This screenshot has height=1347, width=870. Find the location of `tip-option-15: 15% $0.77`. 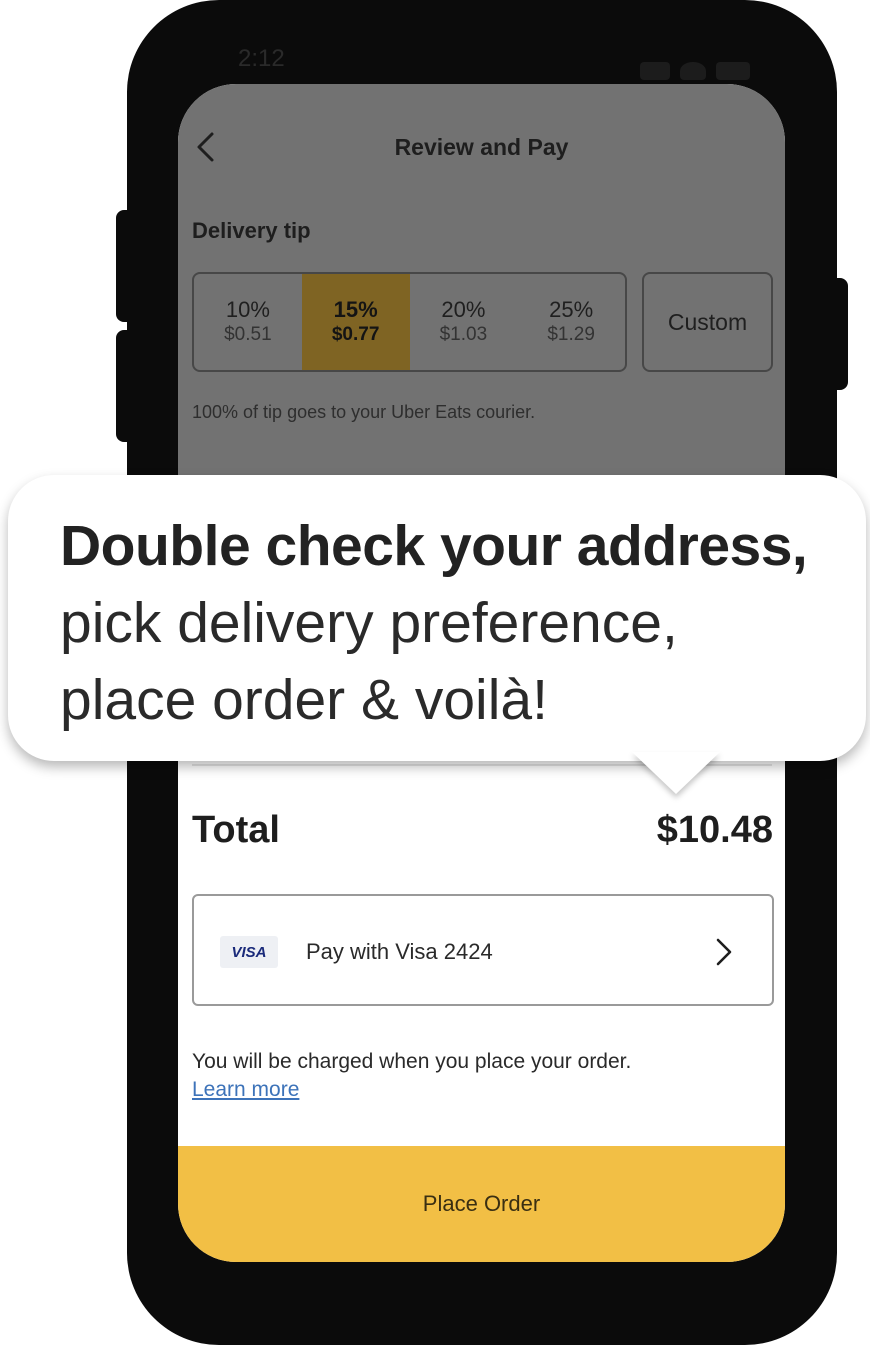

tip-option-15: 15% $0.77 is located at coordinates (355, 322).